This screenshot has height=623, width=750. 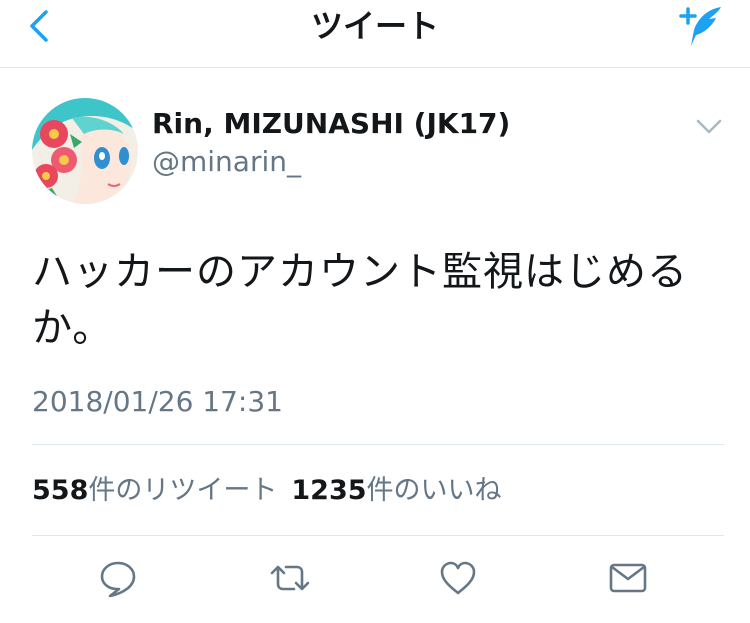 I want to click on navigation-header: ツイート, so click(x=375, y=34).